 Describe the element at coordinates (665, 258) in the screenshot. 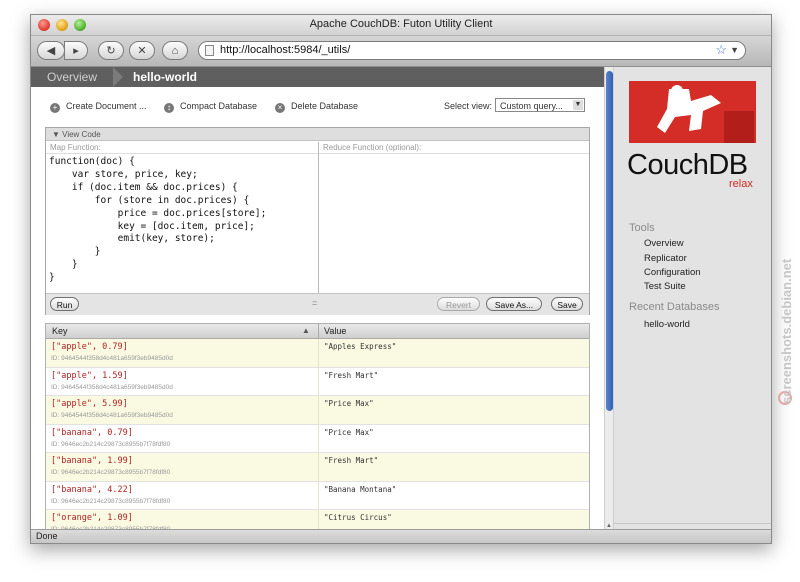

I see `sidebar-item-replicator: Replicator` at that location.